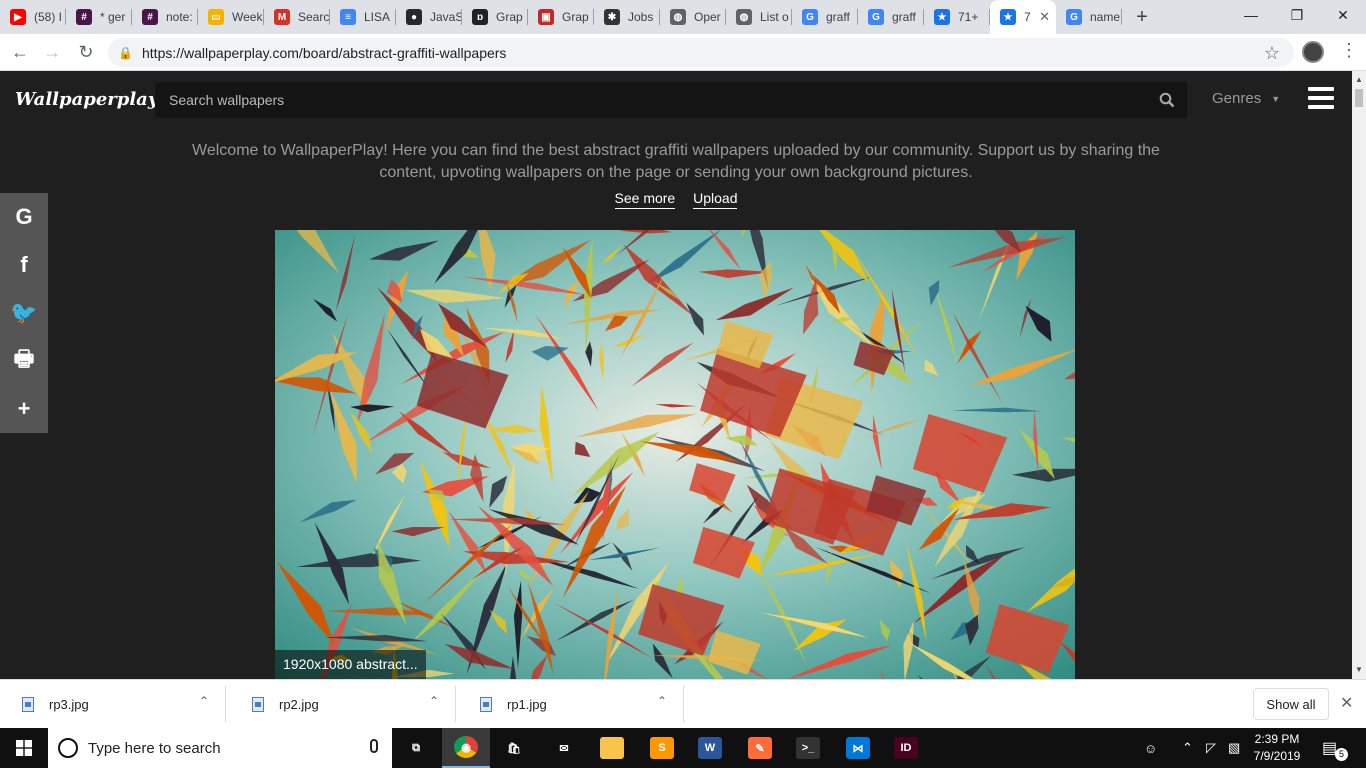 The image size is (1366, 768). I want to click on indesign-icon: ID, so click(906, 748).